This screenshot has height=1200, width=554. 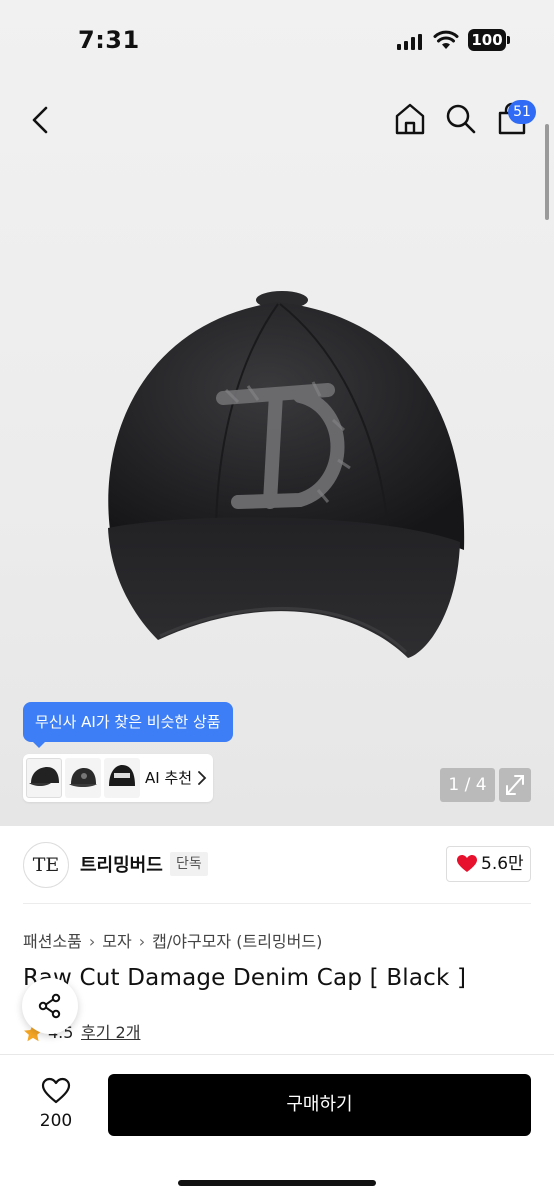 I want to click on scroll-indicator, so click(x=547, y=172).